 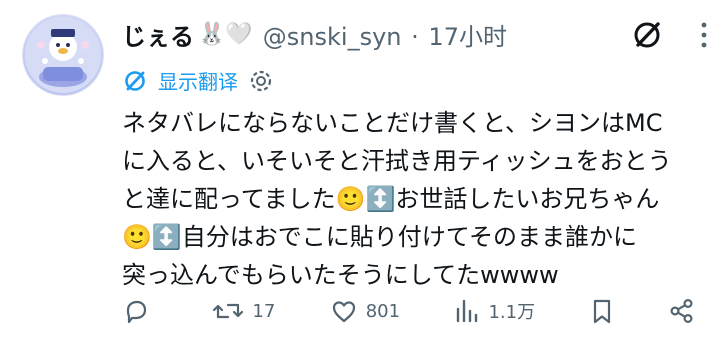 What do you see at coordinates (512, 312) in the screenshot?
I see `views-count: 1.1万` at bounding box center [512, 312].